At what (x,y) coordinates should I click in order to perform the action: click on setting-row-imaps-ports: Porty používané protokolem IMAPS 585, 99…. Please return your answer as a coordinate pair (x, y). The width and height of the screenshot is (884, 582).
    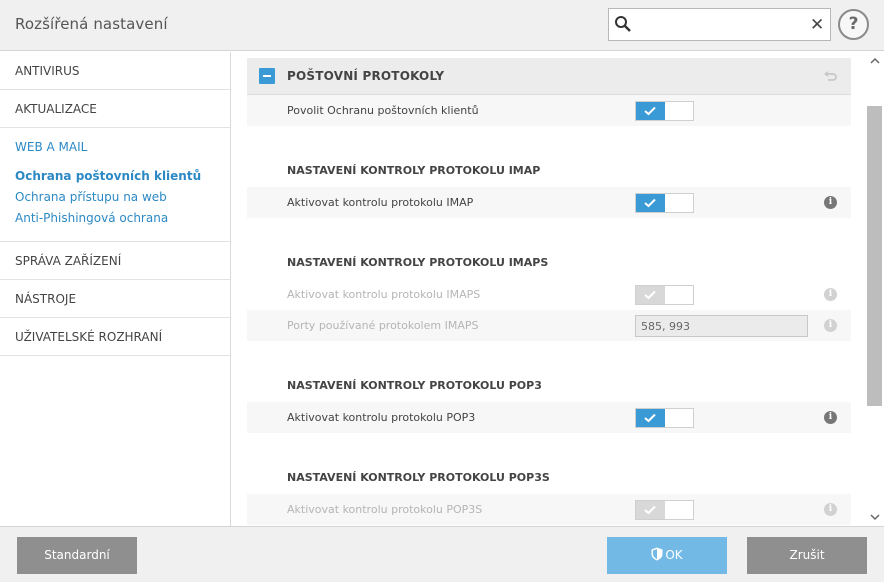
    Looking at the image, I should click on (549, 325).